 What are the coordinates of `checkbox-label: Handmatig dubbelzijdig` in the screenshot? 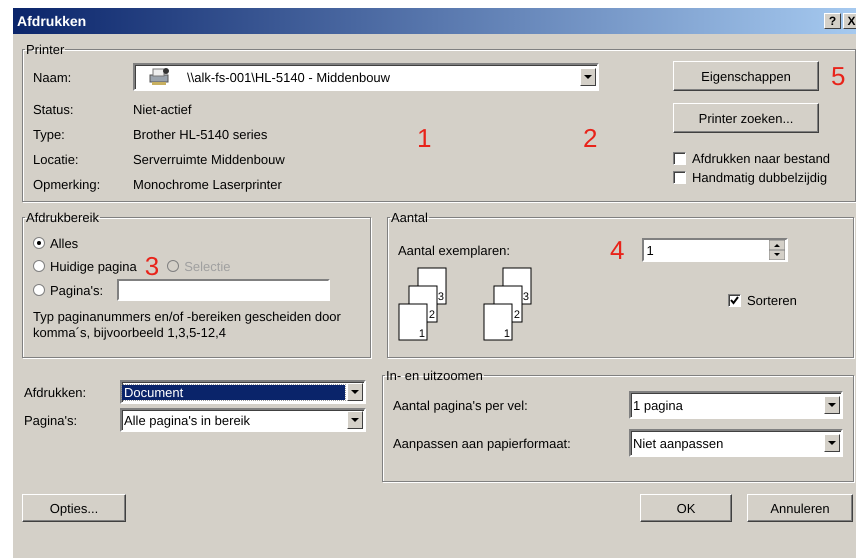 It's located at (760, 177).